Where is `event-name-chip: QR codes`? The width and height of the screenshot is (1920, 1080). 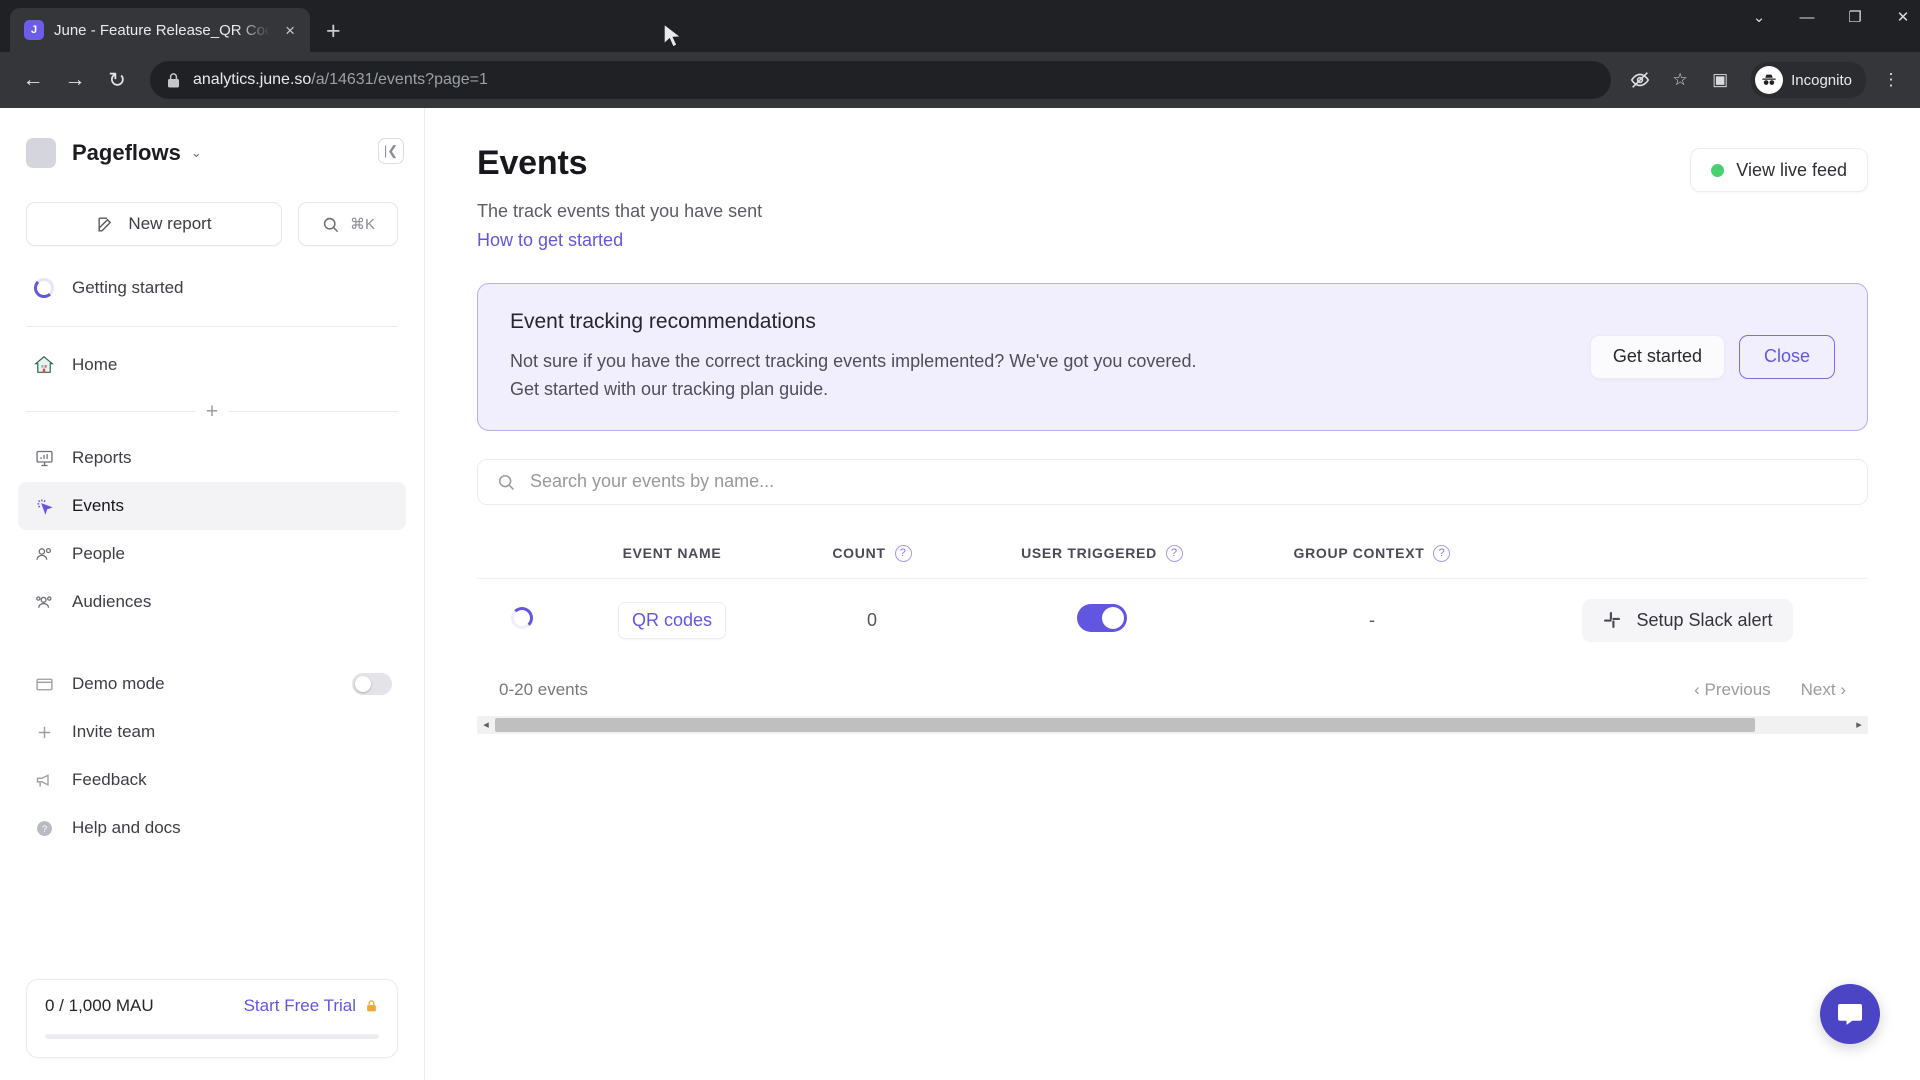
event-name-chip: QR codes is located at coordinates (672, 620).